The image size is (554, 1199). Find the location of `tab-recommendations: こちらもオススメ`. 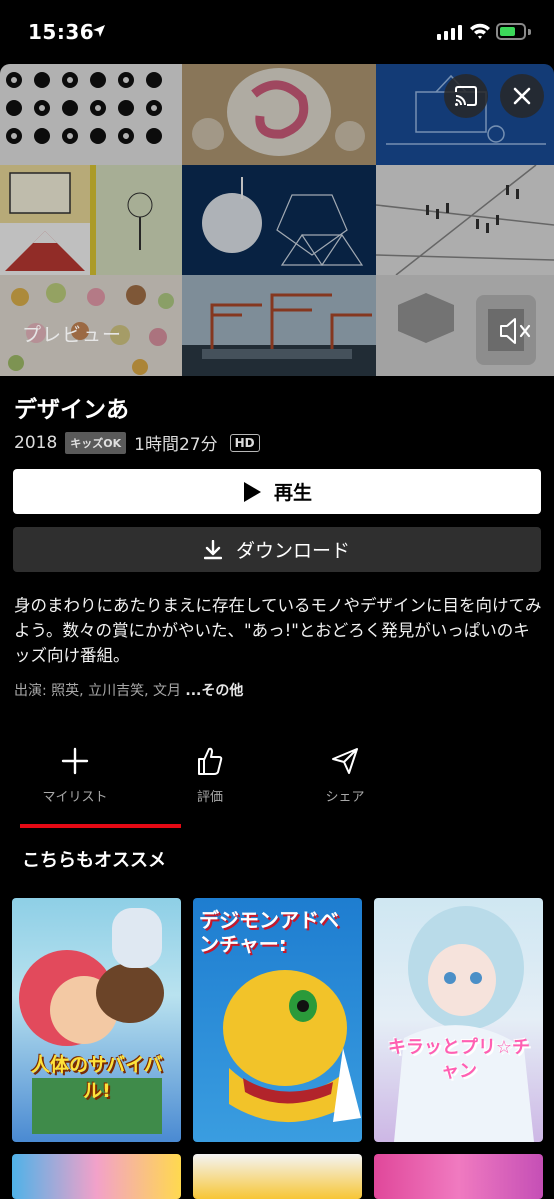

tab-recommendations: こちらもオススメ is located at coordinates (94, 859).